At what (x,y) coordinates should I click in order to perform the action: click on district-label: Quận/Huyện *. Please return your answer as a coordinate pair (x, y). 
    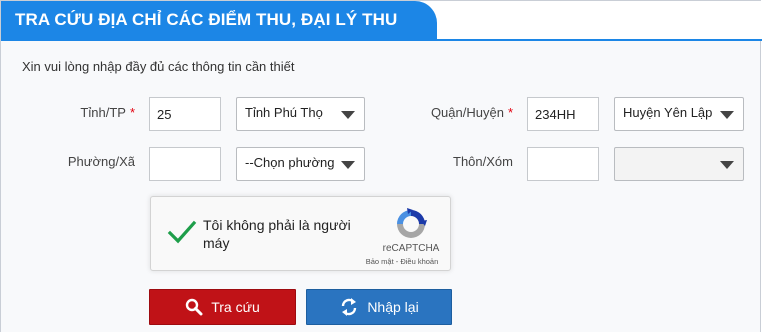
    Looking at the image, I should click on (456, 112).